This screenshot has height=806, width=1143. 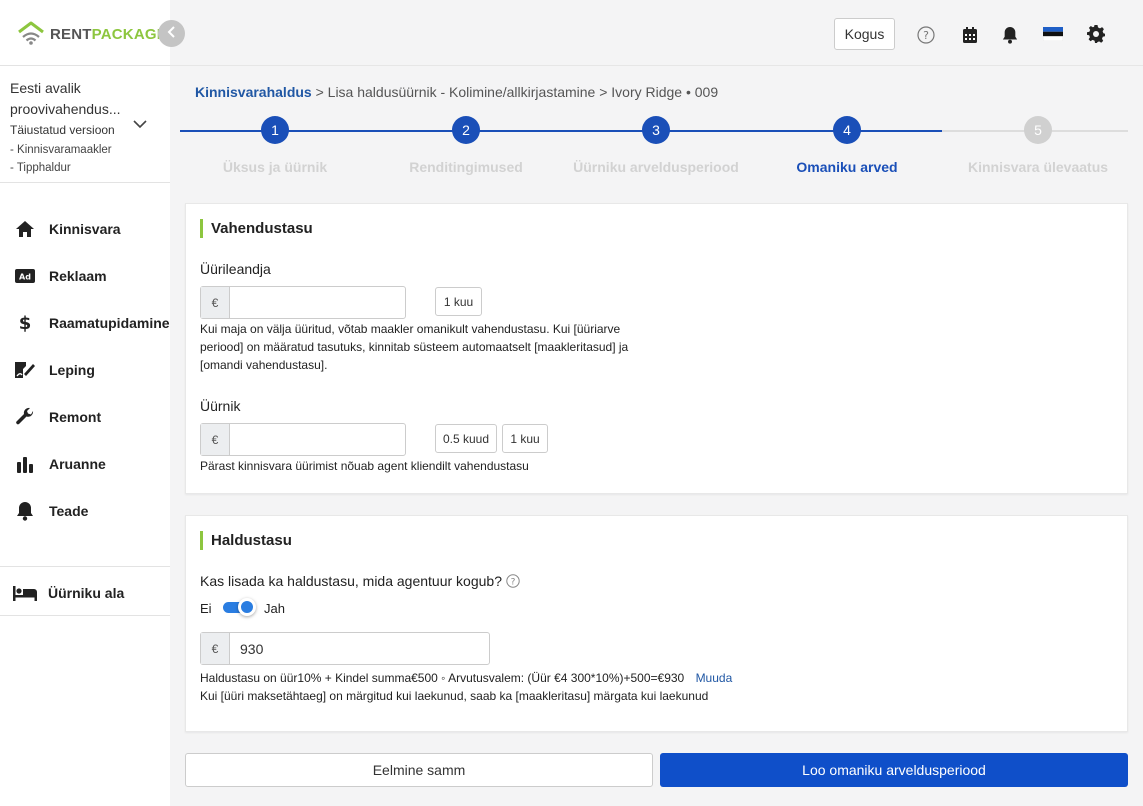 I want to click on nav-item-teade: Teade, so click(x=51, y=511).